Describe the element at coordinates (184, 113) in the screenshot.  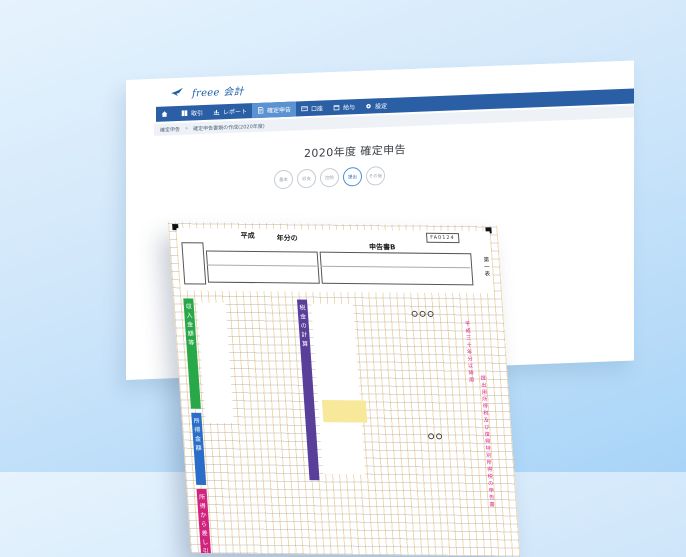
I see `book-icon` at that location.